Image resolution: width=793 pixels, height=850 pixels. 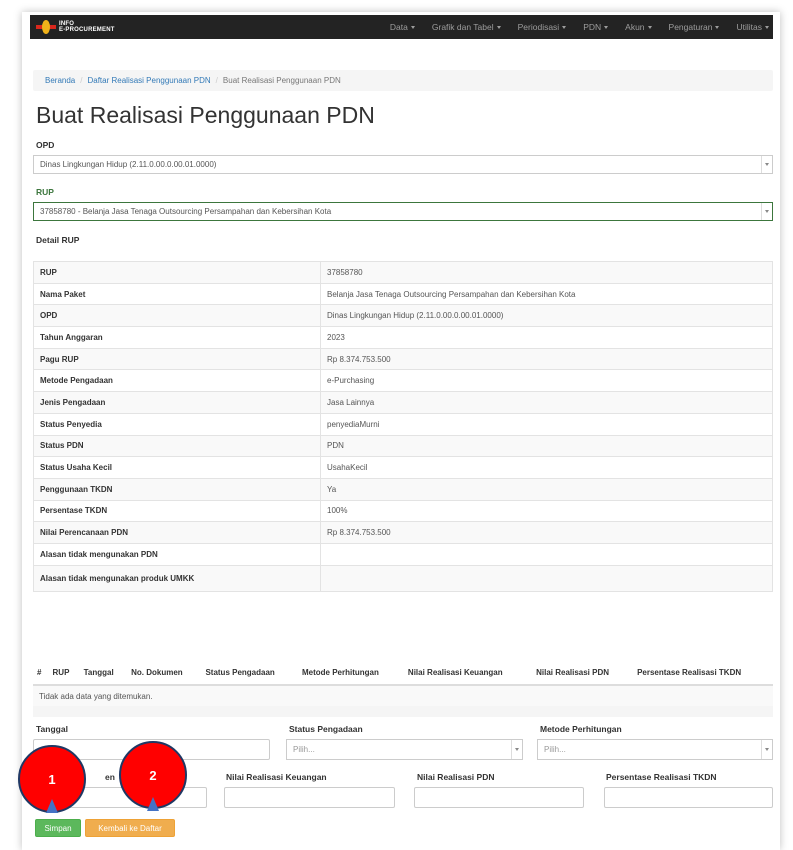 What do you see at coordinates (688, 797) in the screenshot?
I see `persentase-tkdn-input` at bounding box center [688, 797].